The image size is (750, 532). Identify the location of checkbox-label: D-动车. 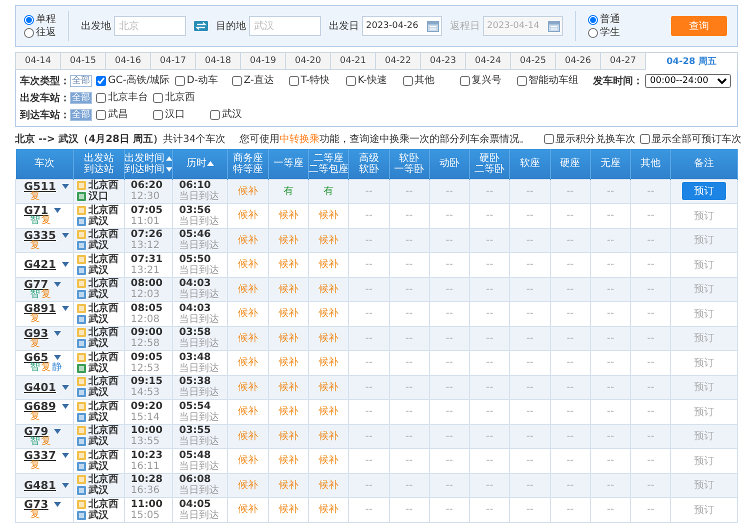
(202, 80).